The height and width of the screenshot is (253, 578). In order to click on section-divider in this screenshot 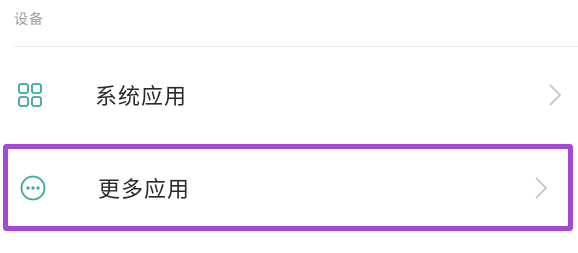, I will do `click(296, 46)`.